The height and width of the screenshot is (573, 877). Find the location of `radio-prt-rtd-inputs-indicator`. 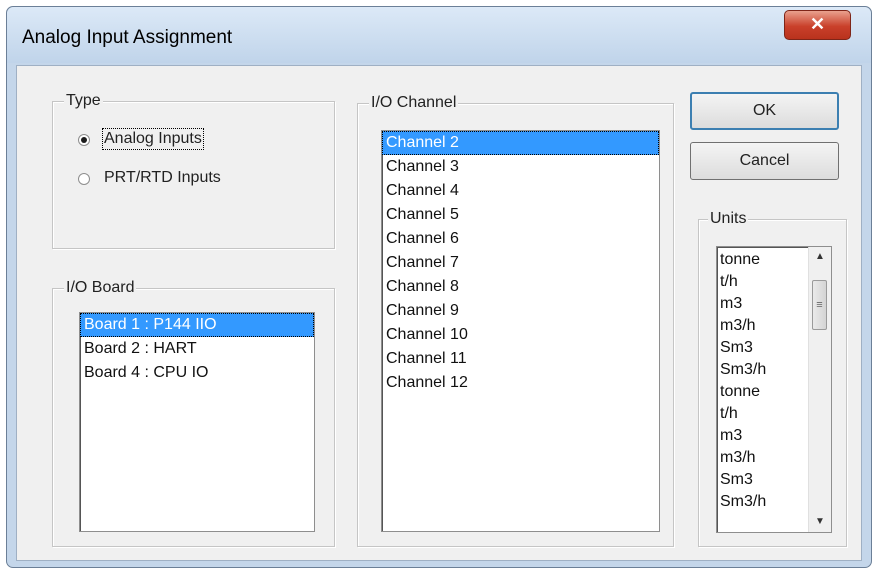

radio-prt-rtd-inputs-indicator is located at coordinates (84, 179).